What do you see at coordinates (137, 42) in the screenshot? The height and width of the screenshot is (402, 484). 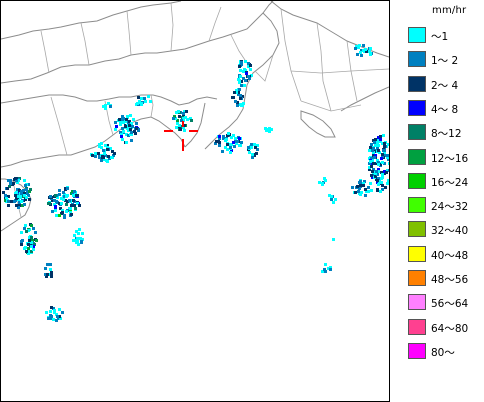 I see `coastline-inland-sea-north` at bounding box center [137, 42].